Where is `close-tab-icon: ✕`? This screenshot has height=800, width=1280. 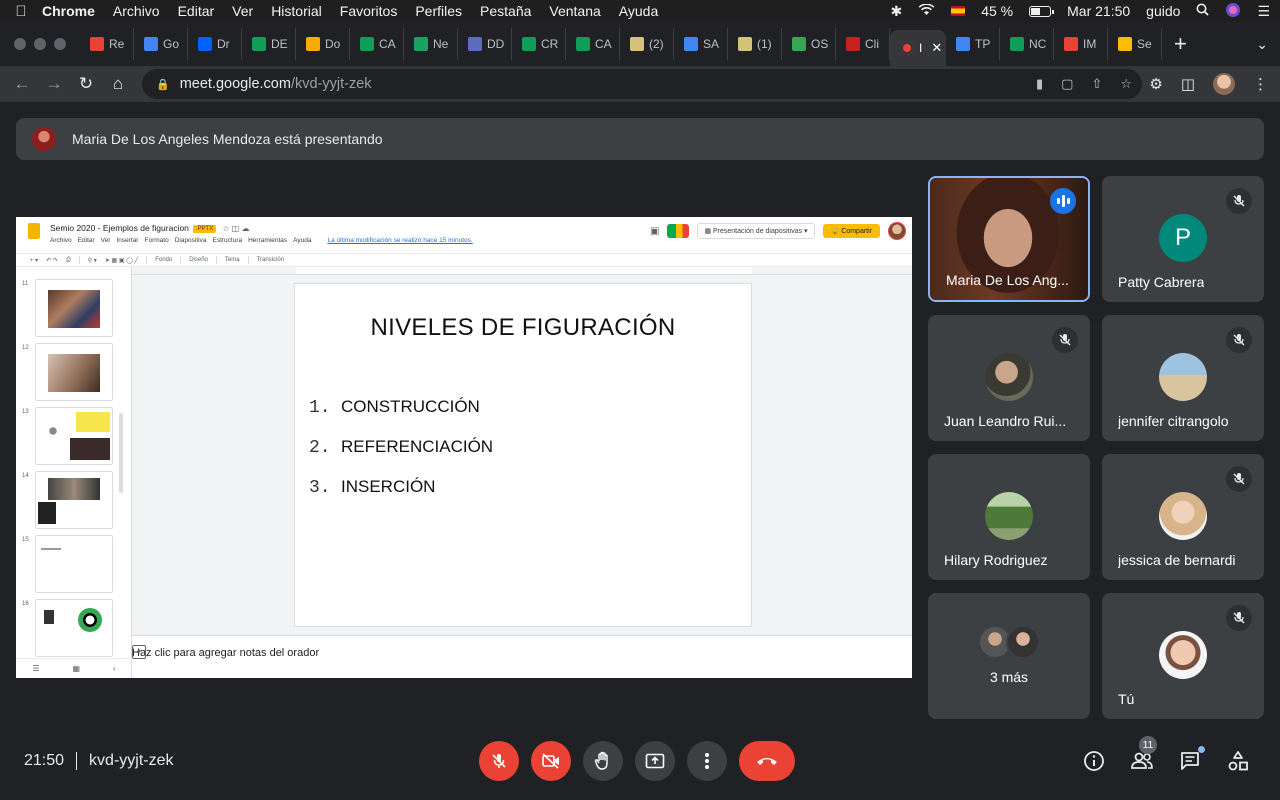
close-tab-icon: ✕ is located at coordinates (936, 48).